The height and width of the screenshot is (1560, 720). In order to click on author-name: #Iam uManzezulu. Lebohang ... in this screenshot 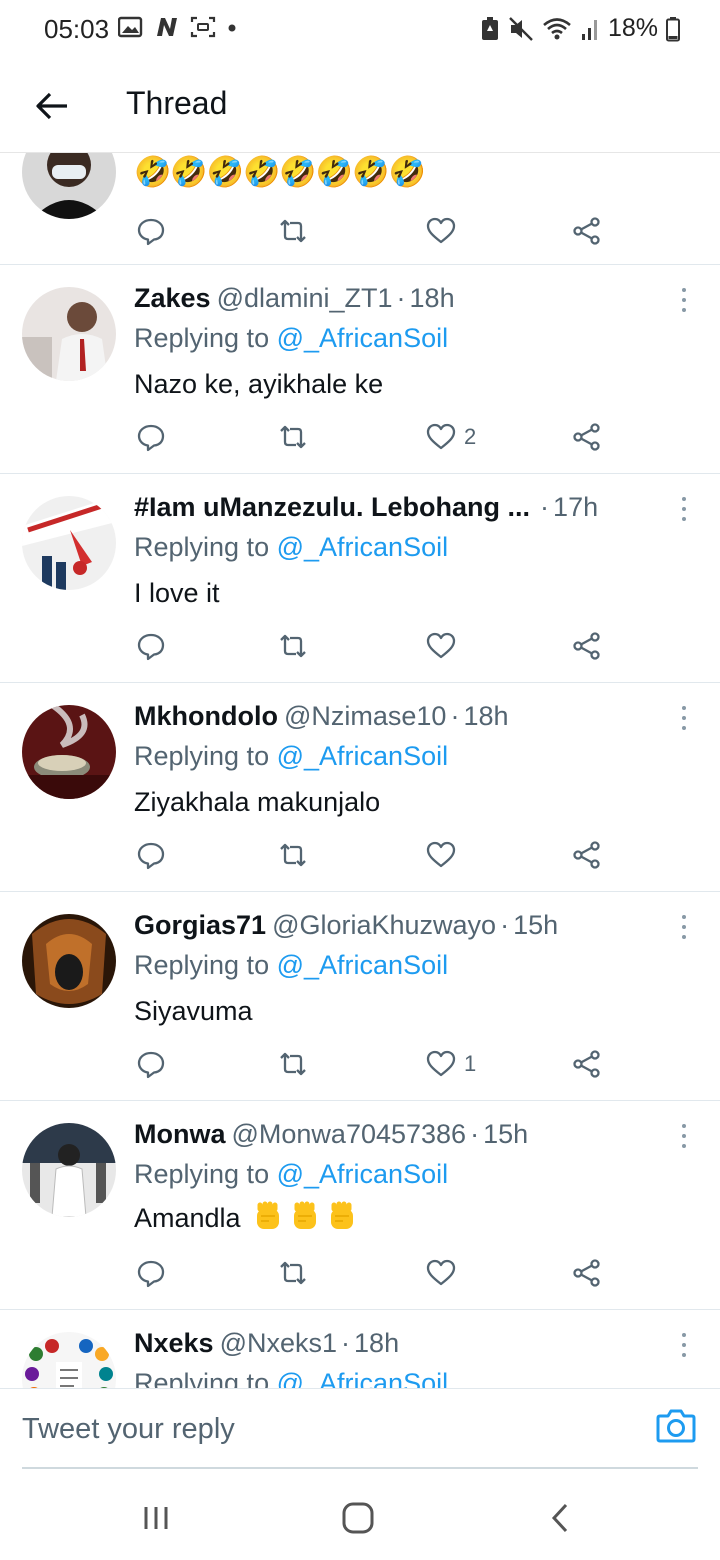, I will do `click(332, 507)`.